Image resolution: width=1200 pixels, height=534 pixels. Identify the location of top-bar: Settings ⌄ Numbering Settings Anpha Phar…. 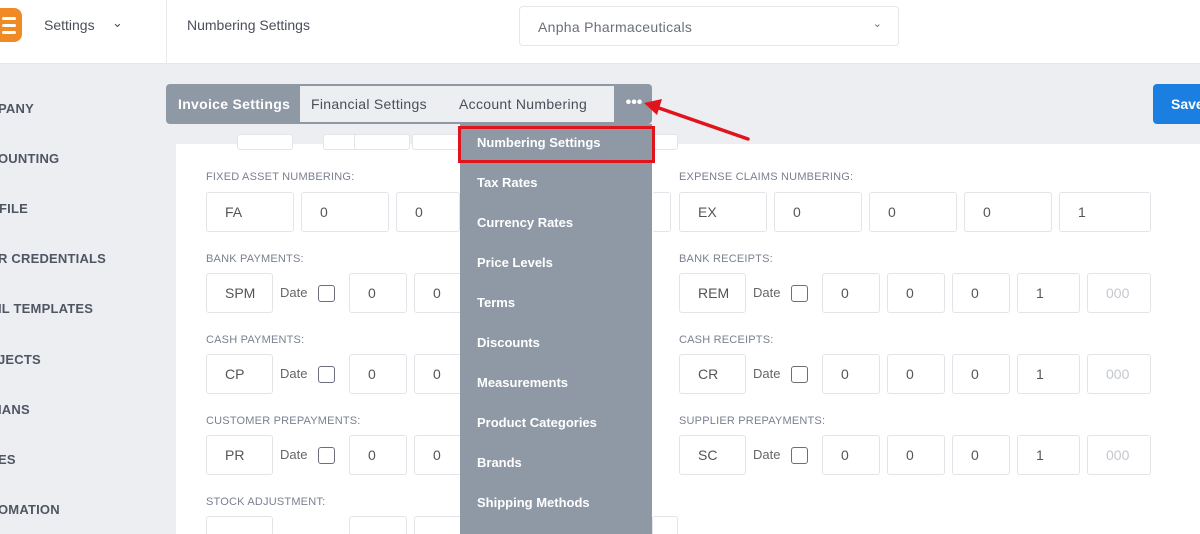
(600, 32).